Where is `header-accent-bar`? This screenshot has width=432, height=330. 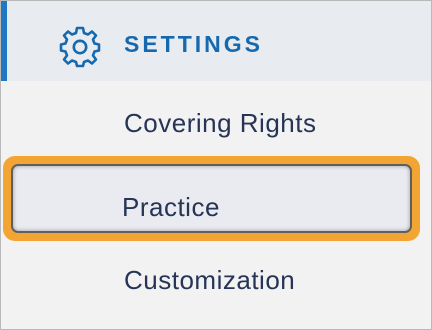 header-accent-bar is located at coordinates (4, 41).